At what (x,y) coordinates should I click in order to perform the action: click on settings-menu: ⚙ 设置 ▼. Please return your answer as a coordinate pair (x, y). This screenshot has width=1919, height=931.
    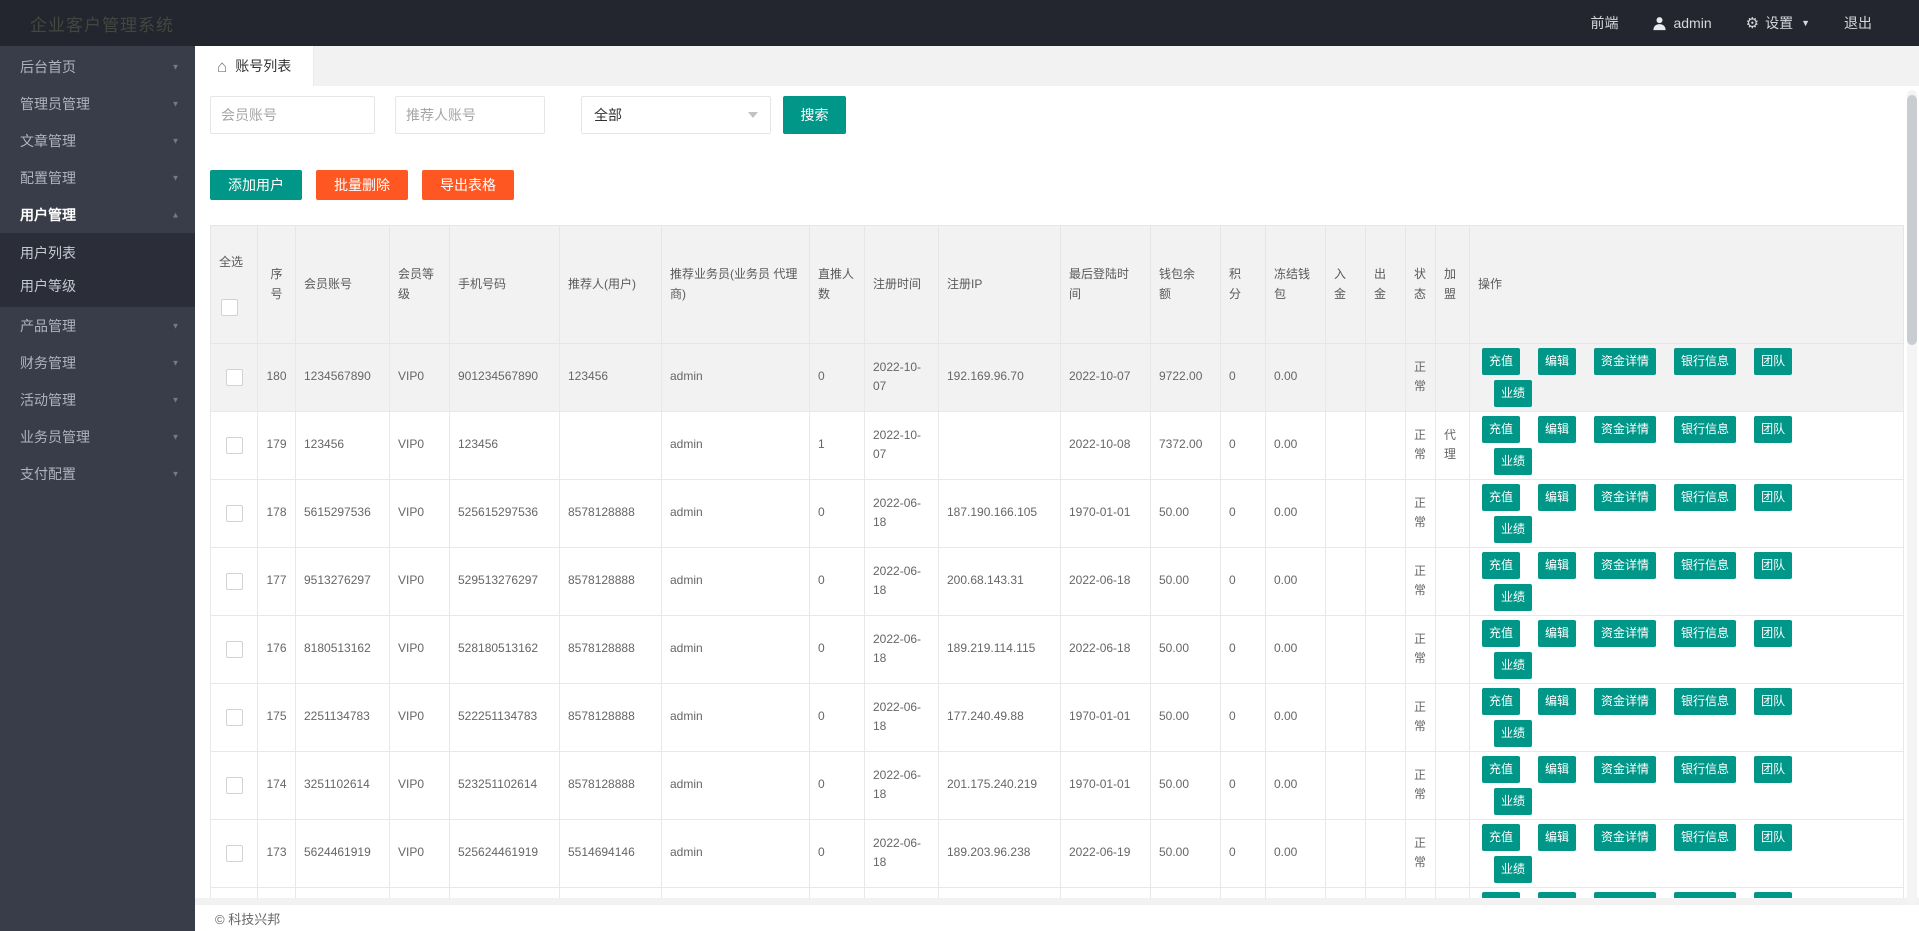
    Looking at the image, I should click on (1778, 23).